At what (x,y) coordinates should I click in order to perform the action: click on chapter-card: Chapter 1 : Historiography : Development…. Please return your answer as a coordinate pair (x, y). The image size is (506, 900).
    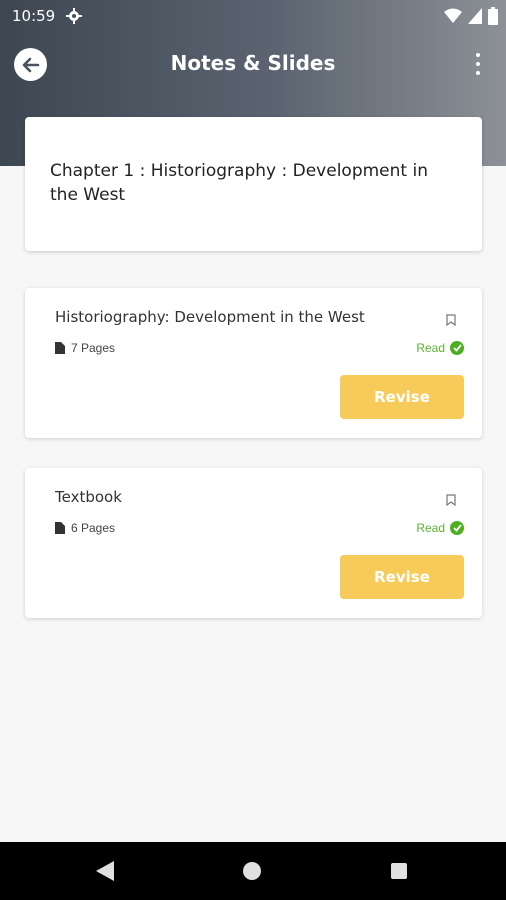
    Looking at the image, I should click on (253, 184).